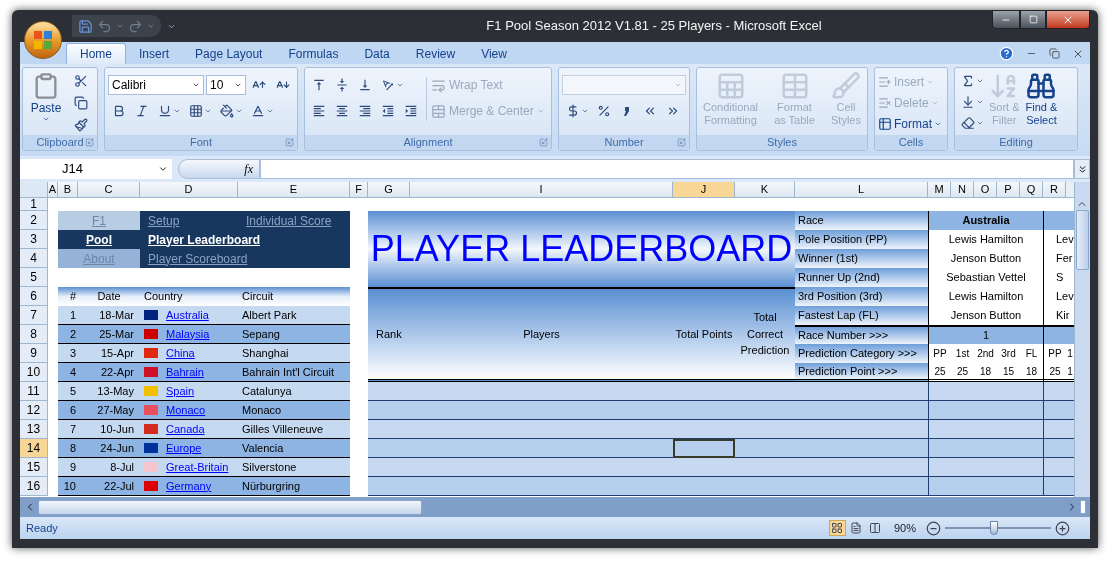 This screenshot has height=568, width=1118. I want to click on zoom-in-icon, so click(1062, 528).